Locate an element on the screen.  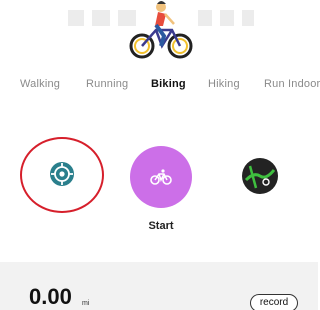
bicycle-icon is located at coordinates (161, 177).